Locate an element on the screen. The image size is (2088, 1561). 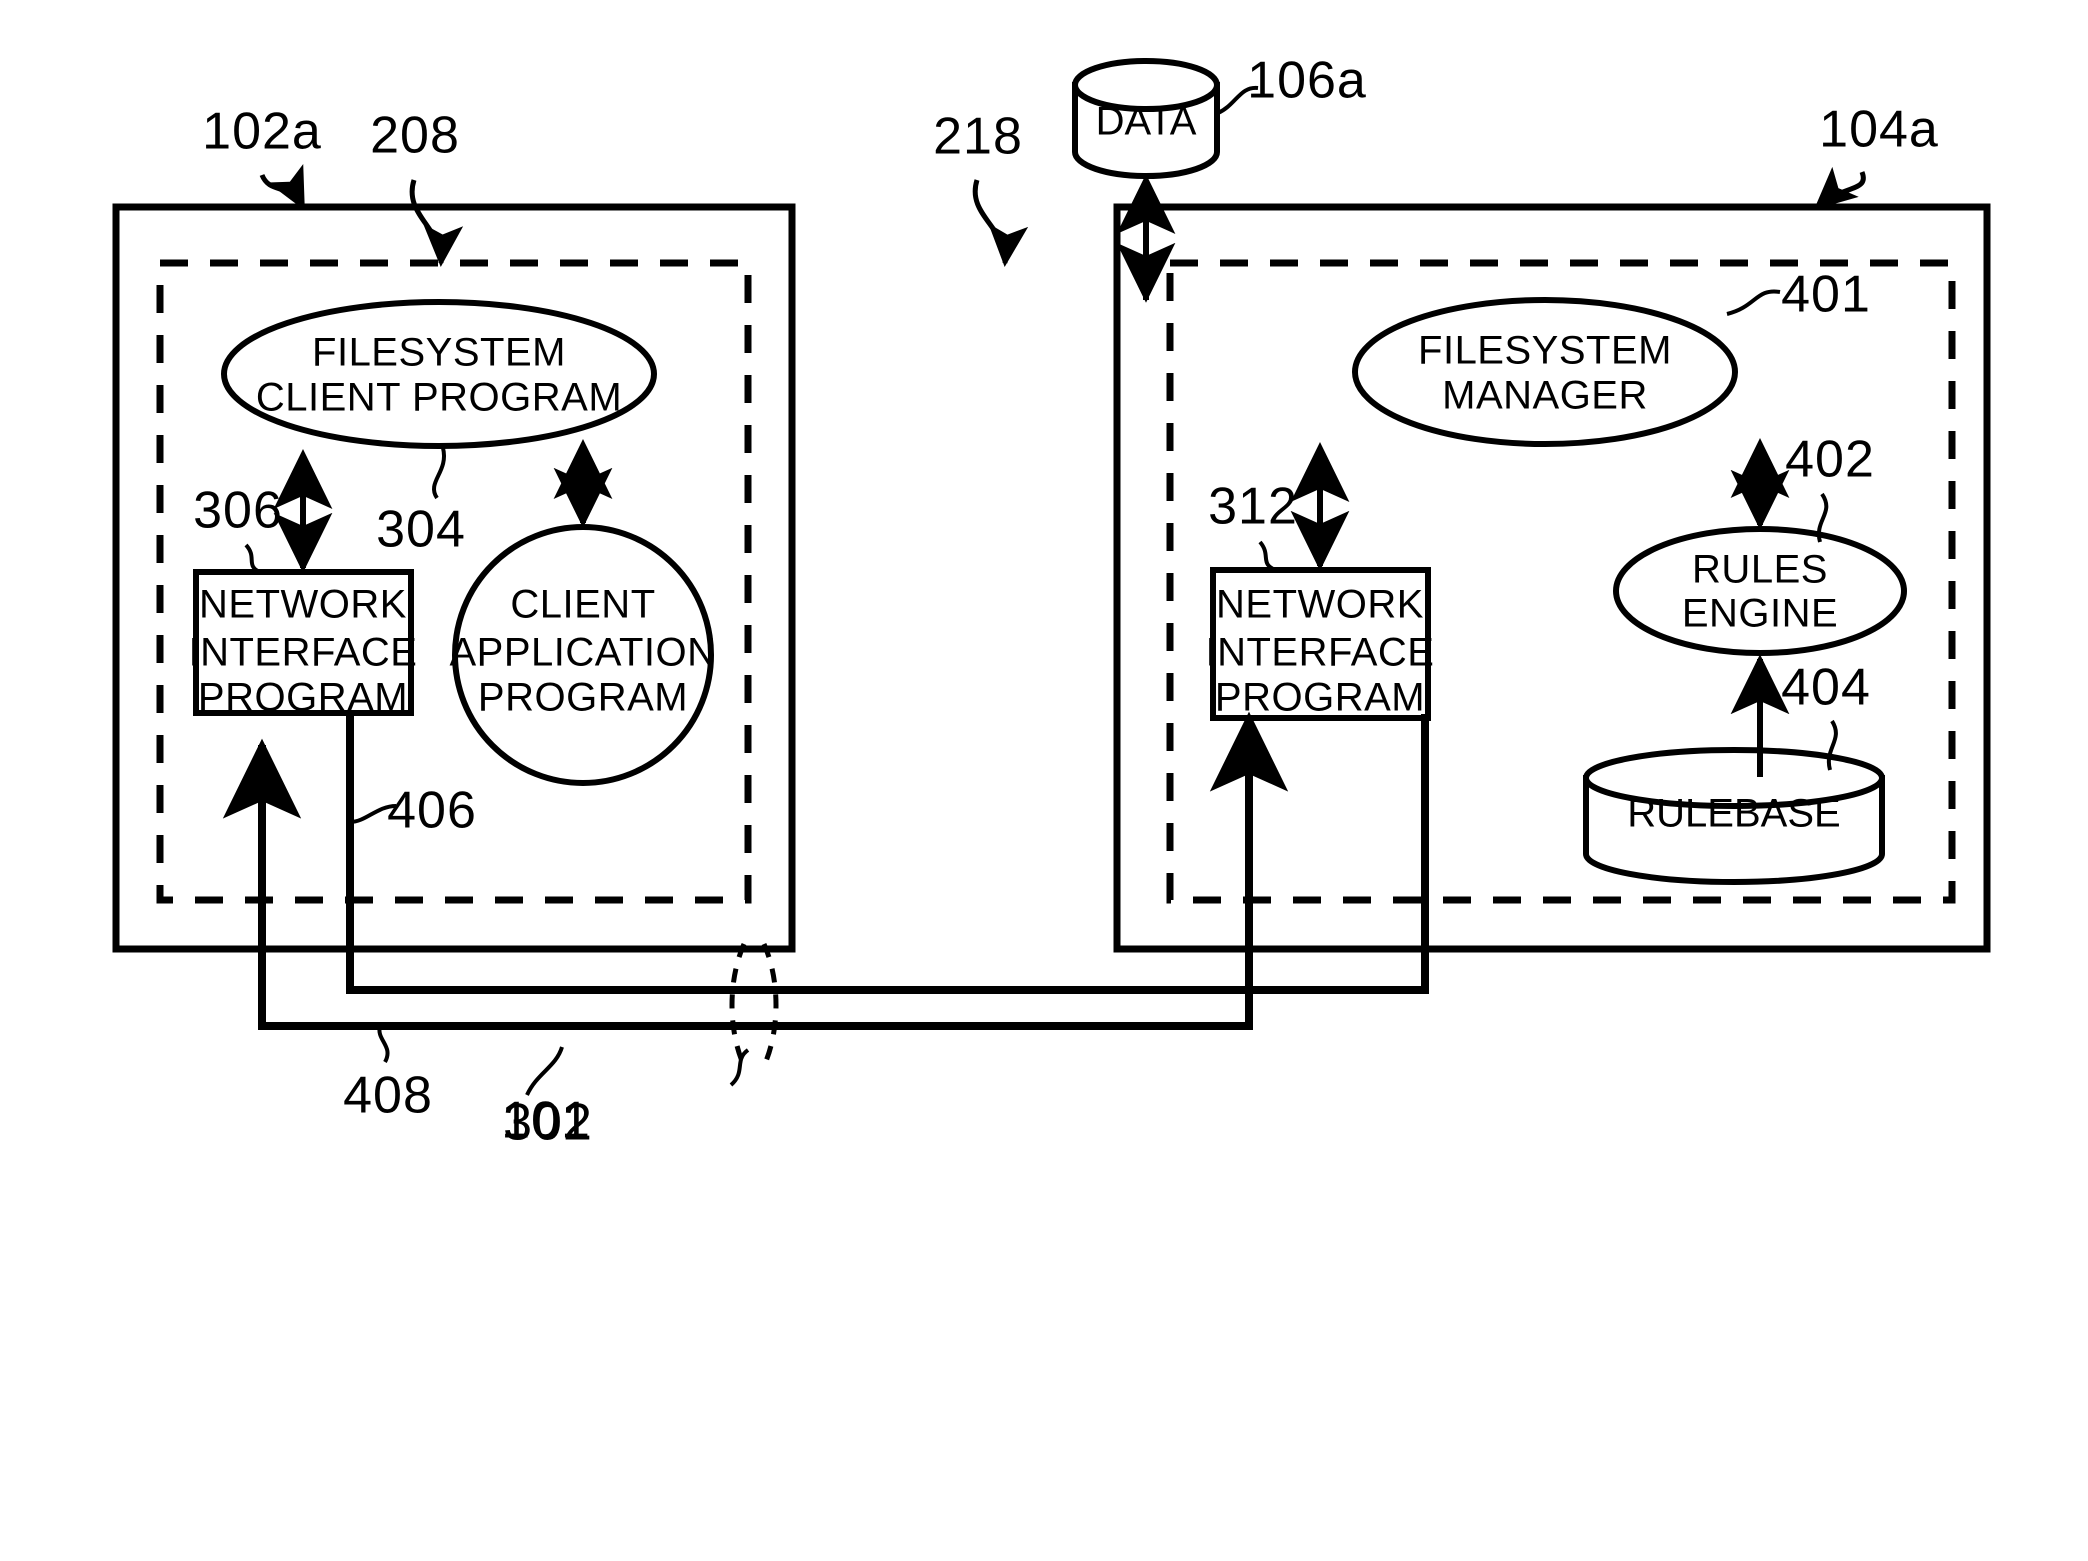
ref-401: 401 is located at coordinates (1798, 295).